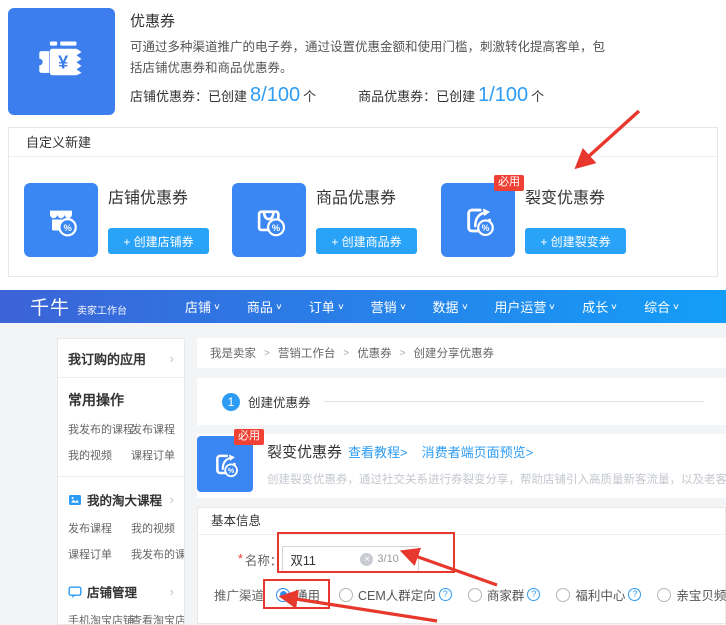 The height and width of the screenshot is (625, 726). I want to click on shop-coupon-icon: %, so click(61, 220).